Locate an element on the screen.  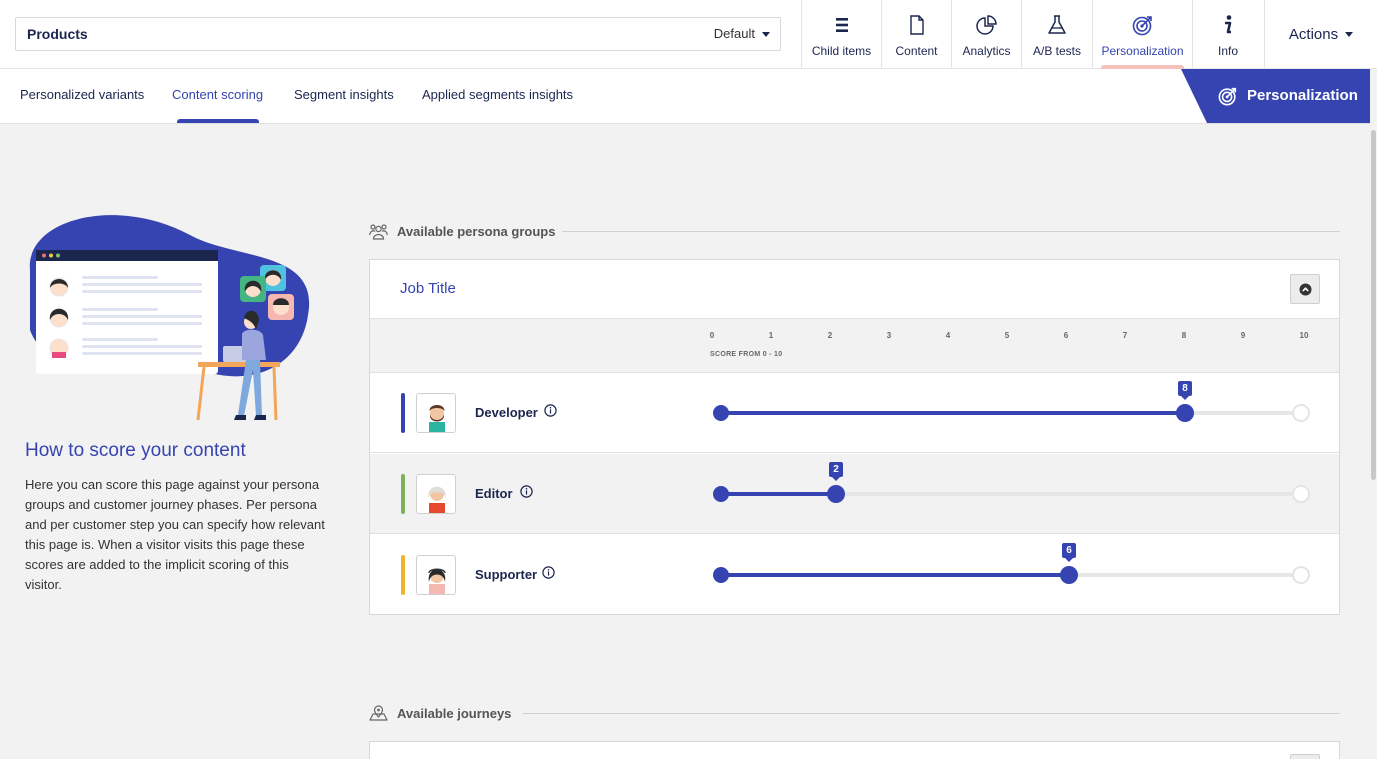
help-title: How to score your content is located at coordinates (135, 450).